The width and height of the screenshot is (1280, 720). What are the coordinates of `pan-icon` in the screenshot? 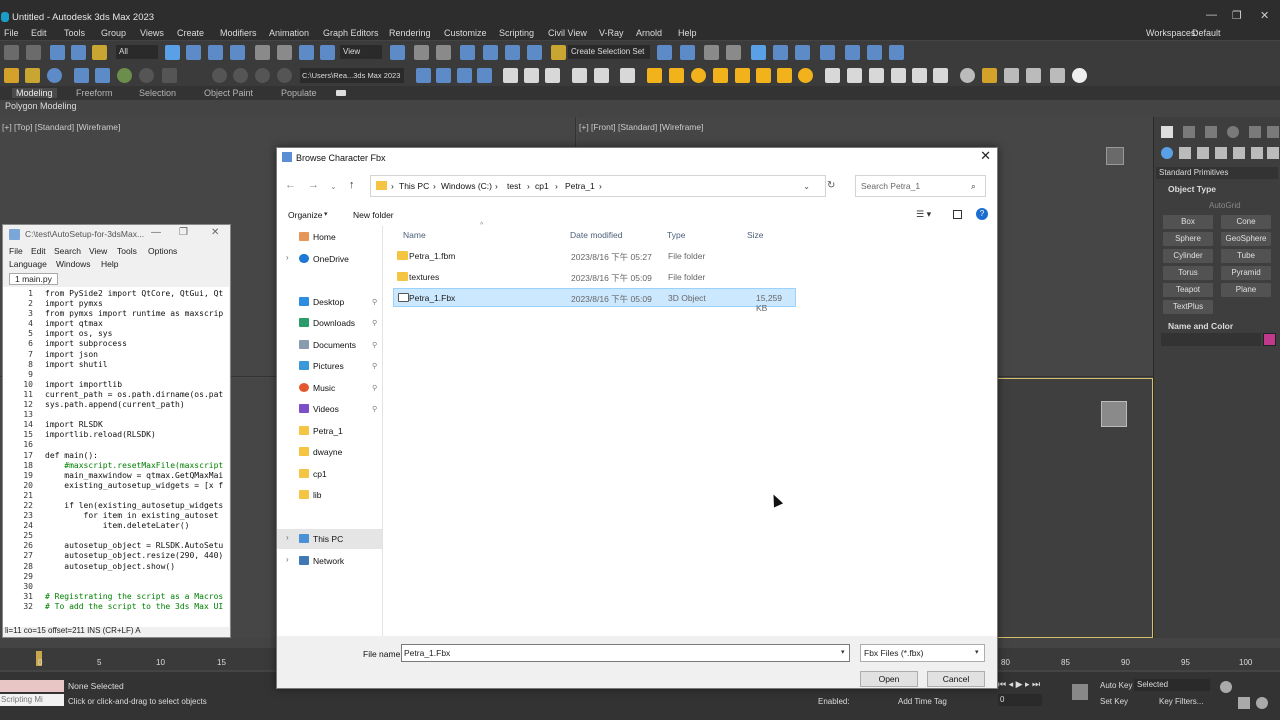 It's located at (1244, 703).